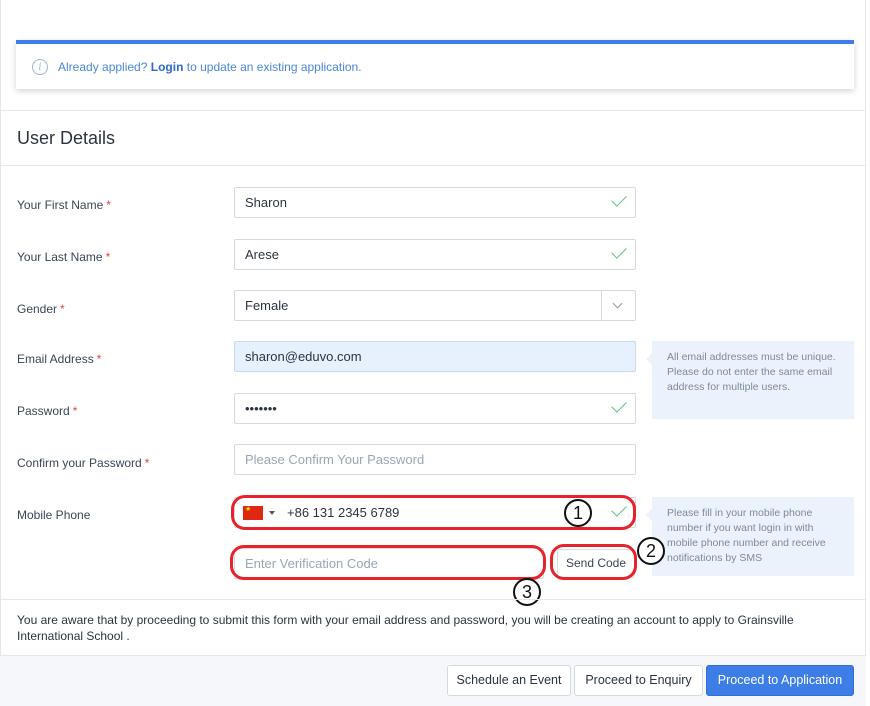 This screenshot has height=706, width=870. Describe the element at coordinates (261, 408) in the screenshot. I see `password-value: •••••••` at that location.